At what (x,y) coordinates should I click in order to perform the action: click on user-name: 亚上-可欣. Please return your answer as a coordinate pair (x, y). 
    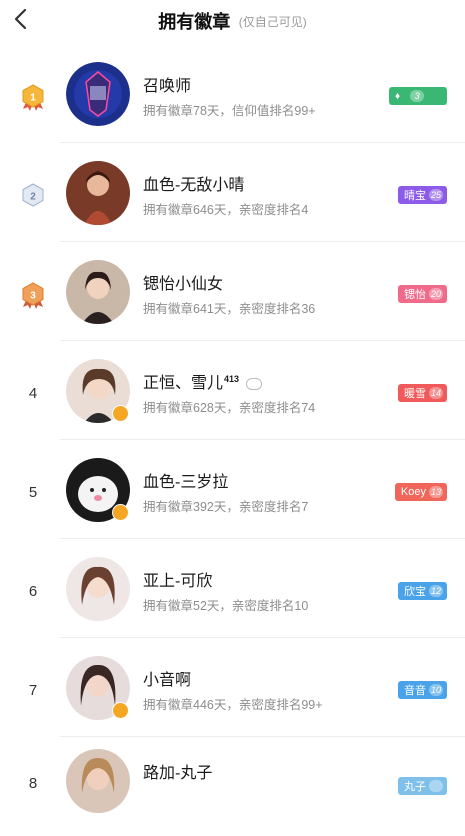
    Looking at the image, I should click on (178, 581).